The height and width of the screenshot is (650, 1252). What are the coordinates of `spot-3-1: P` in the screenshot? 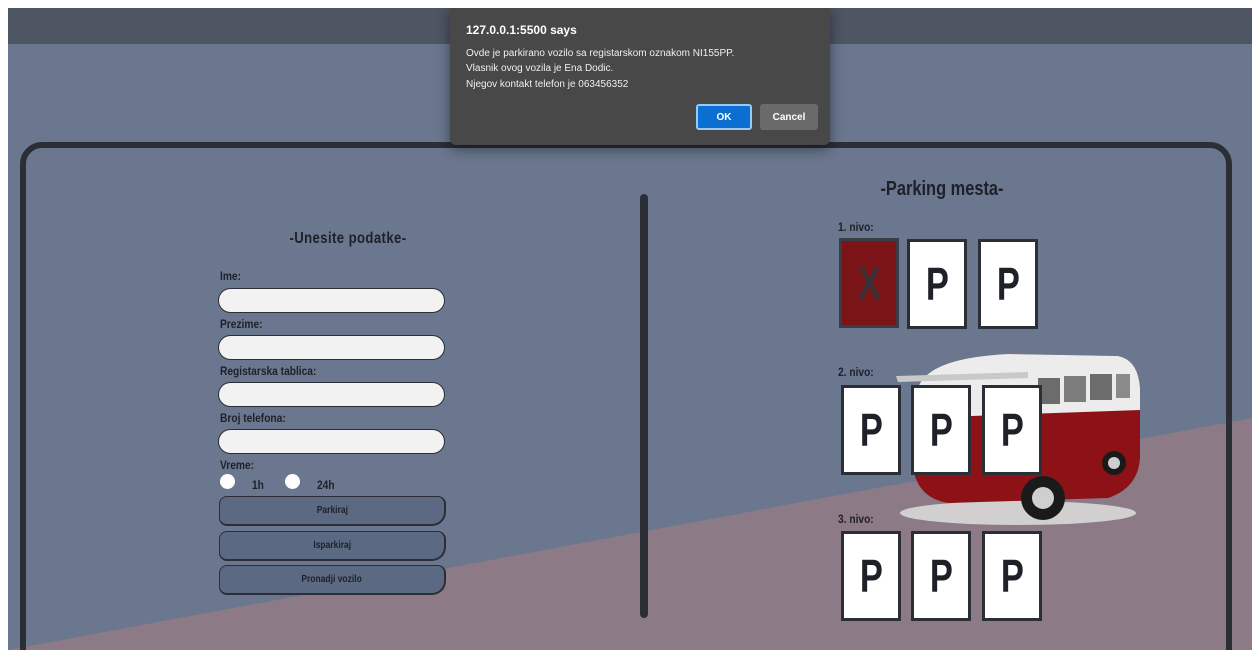 It's located at (871, 576).